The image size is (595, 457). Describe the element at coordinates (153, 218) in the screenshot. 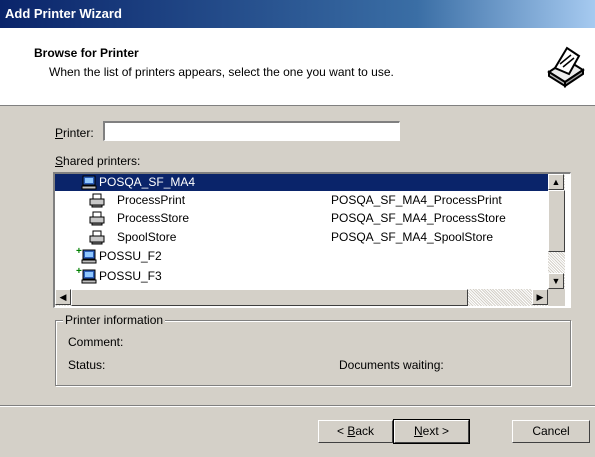

I see `tree-row-name: ProcessStore` at that location.